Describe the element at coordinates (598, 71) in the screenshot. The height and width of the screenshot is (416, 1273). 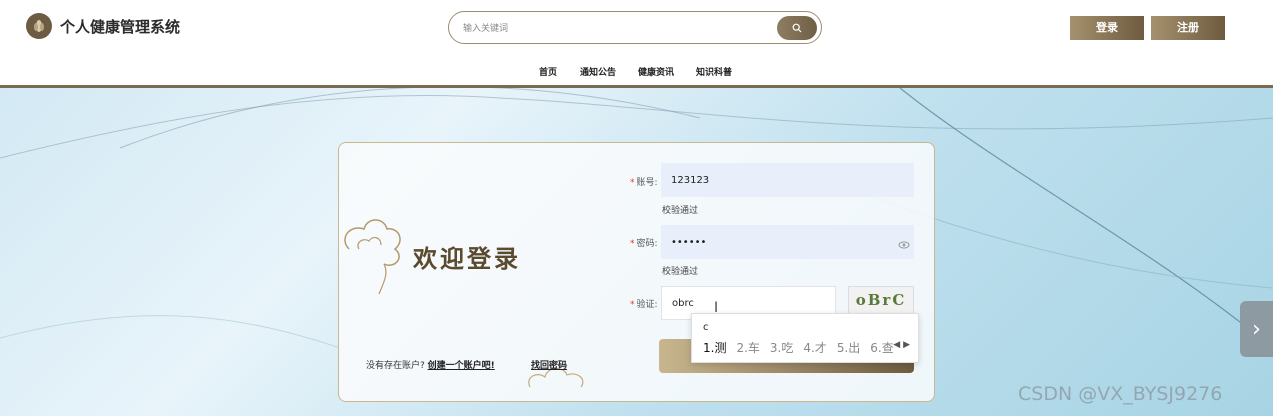
I see `nav-item-notices: 通知公告` at that location.